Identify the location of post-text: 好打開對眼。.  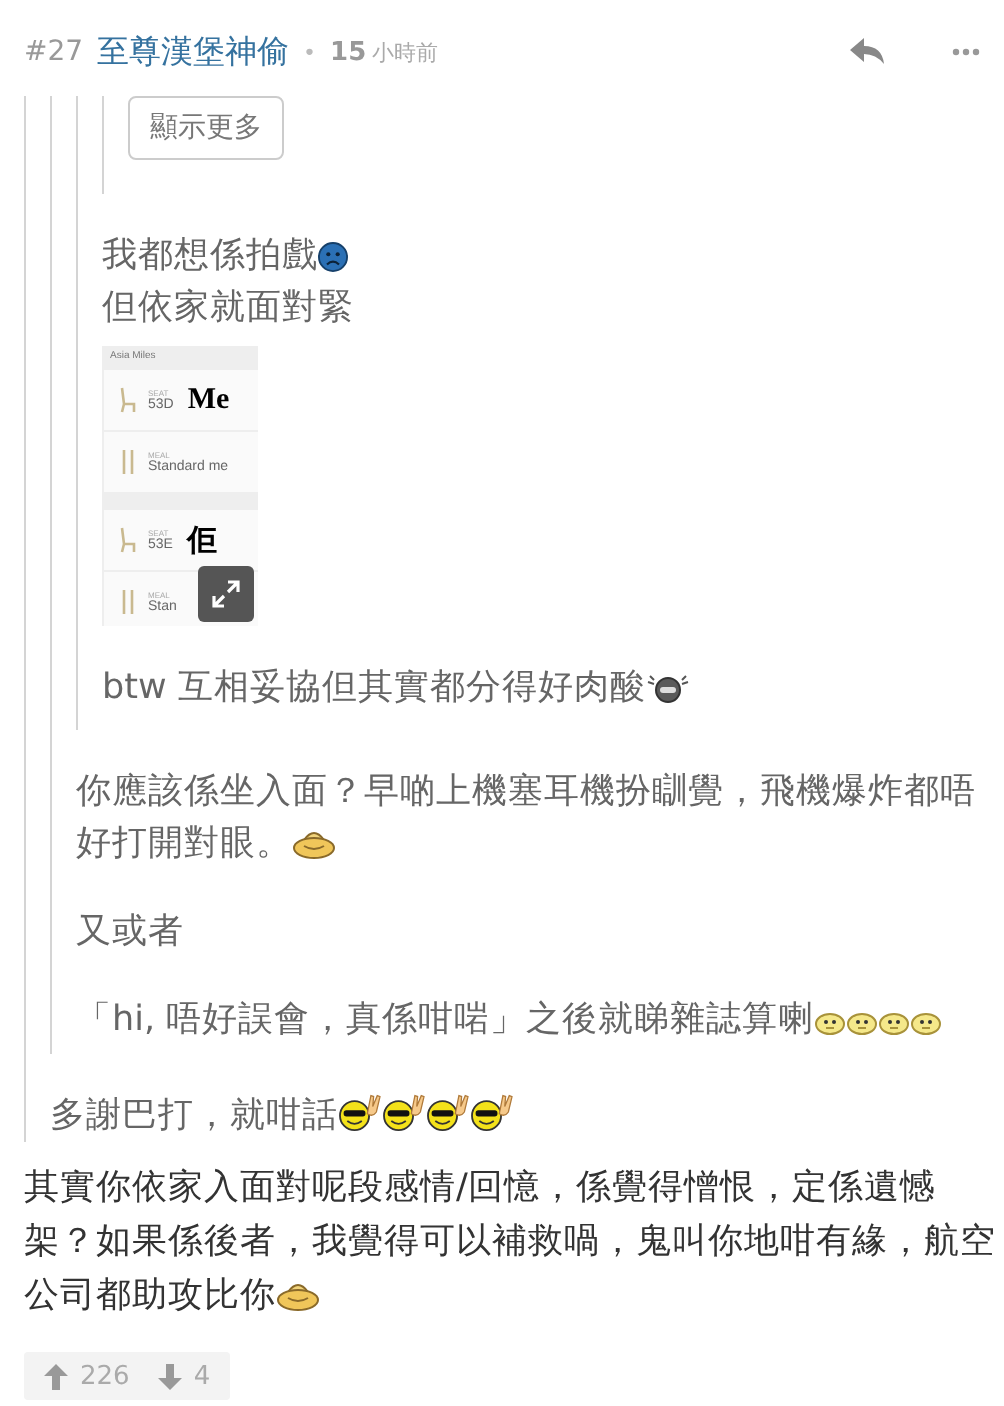
(184, 844).